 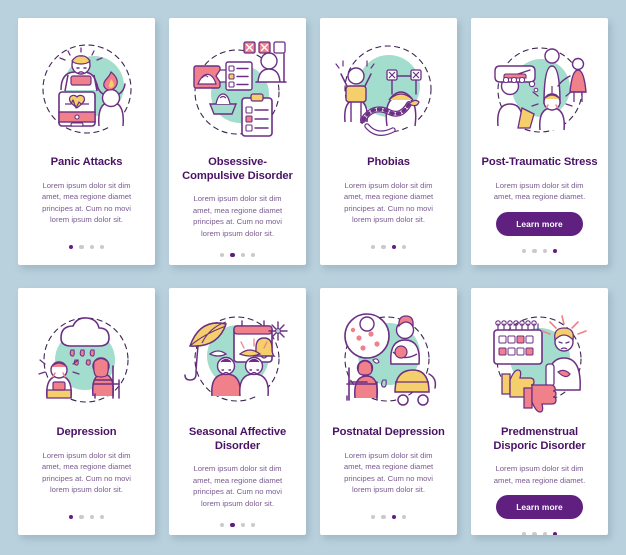 What do you see at coordinates (389, 90) in the screenshot?
I see `phobias-illustration` at bounding box center [389, 90].